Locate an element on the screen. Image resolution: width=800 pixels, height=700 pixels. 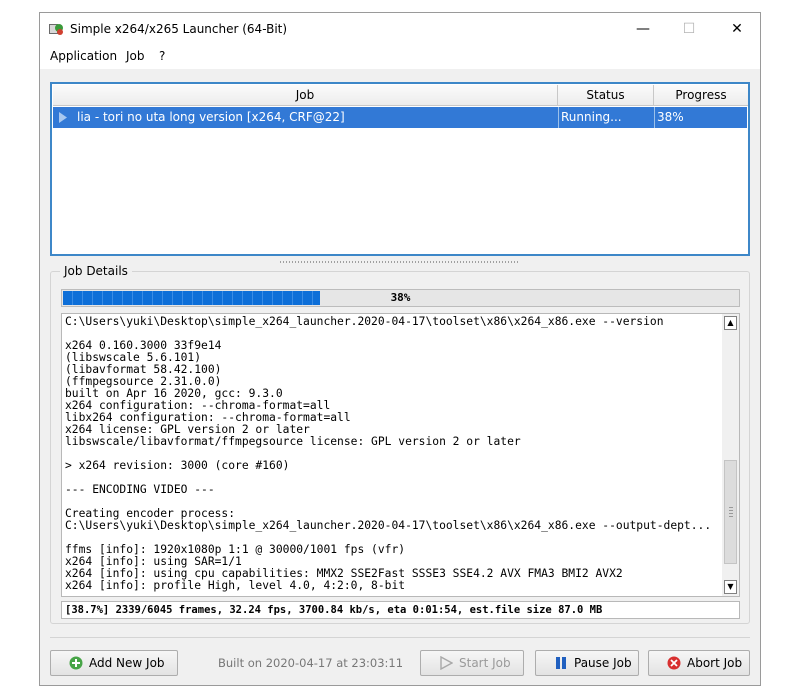
job-progress-bar: 38% is located at coordinates (400, 298).